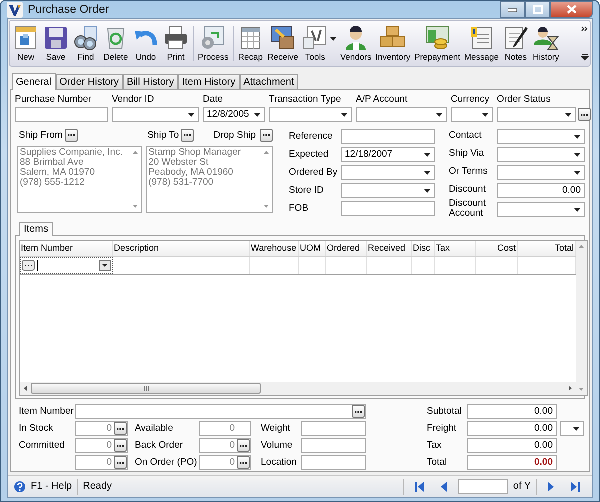 The width and height of the screenshot is (600, 502). I want to click on field-label: Store ID, so click(307, 190).